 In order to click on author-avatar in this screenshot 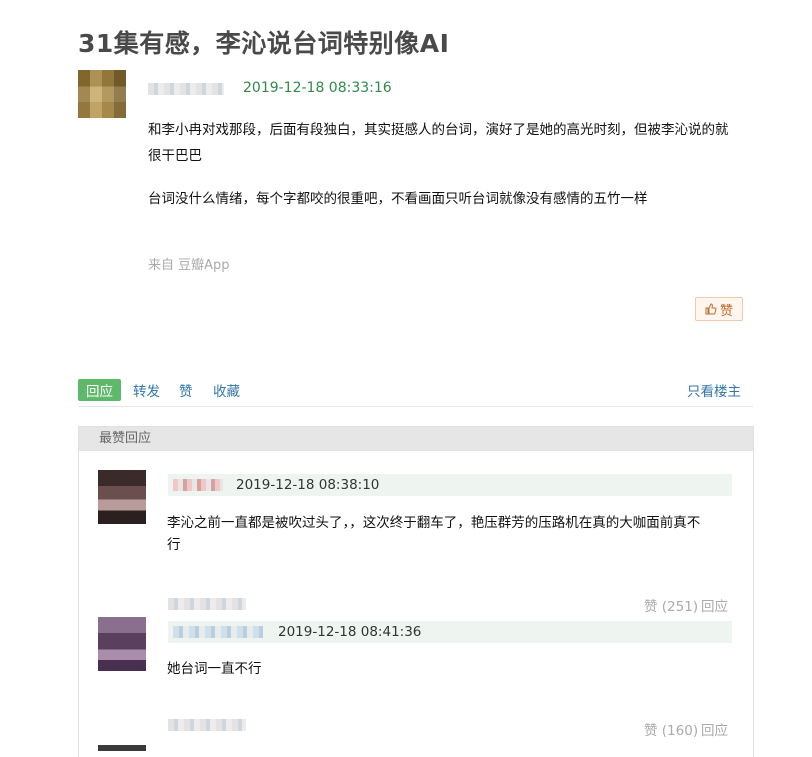, I will do `click(102, 94)`.